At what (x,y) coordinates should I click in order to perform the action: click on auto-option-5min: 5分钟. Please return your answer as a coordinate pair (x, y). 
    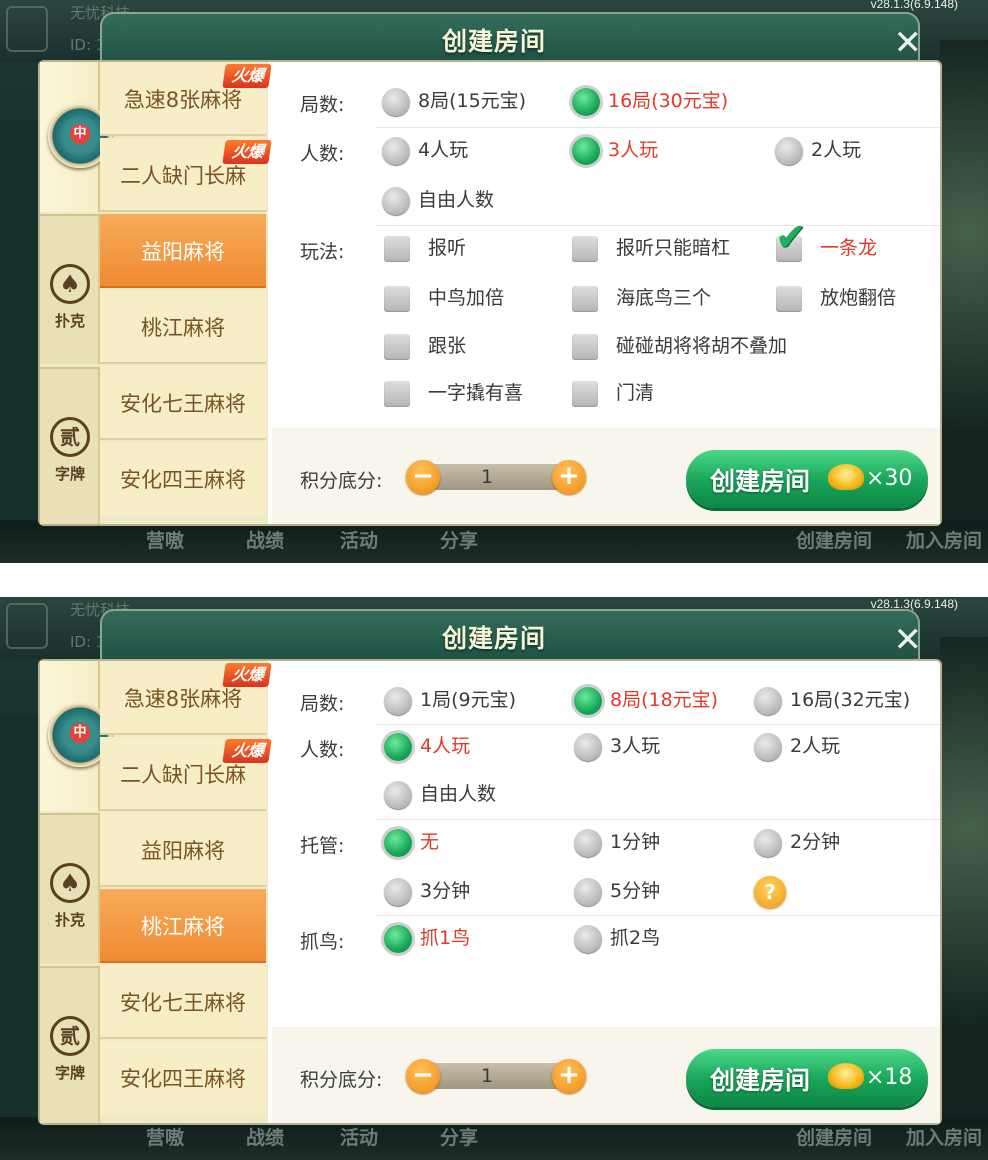
    Looking at the image, I should click on (617, 891).